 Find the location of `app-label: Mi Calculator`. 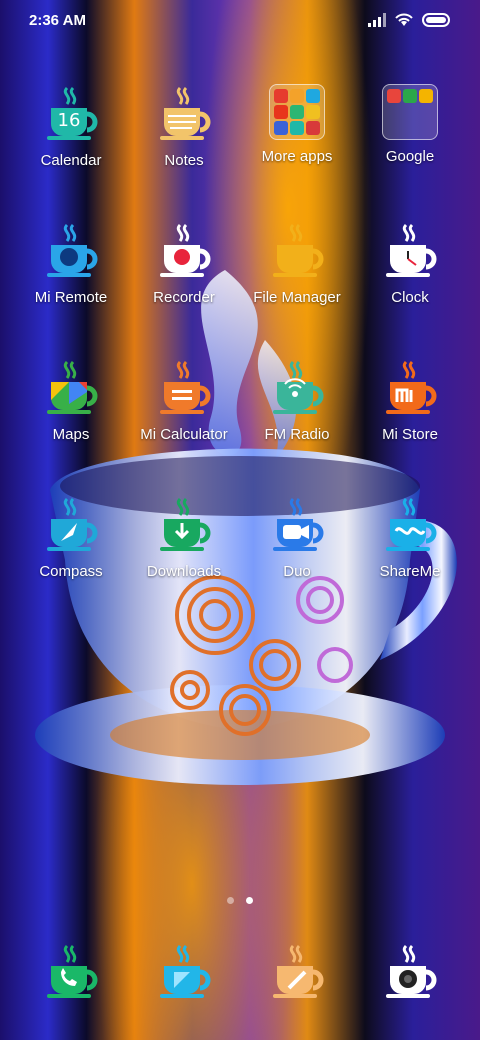

app-label: Mi Calculator is located at coordinates (184, 434).